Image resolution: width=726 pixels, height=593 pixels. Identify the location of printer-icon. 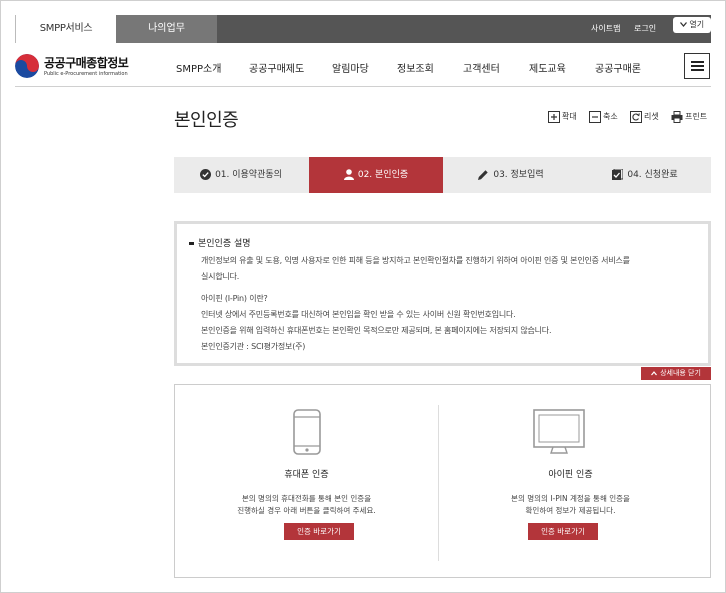
(677, 116).